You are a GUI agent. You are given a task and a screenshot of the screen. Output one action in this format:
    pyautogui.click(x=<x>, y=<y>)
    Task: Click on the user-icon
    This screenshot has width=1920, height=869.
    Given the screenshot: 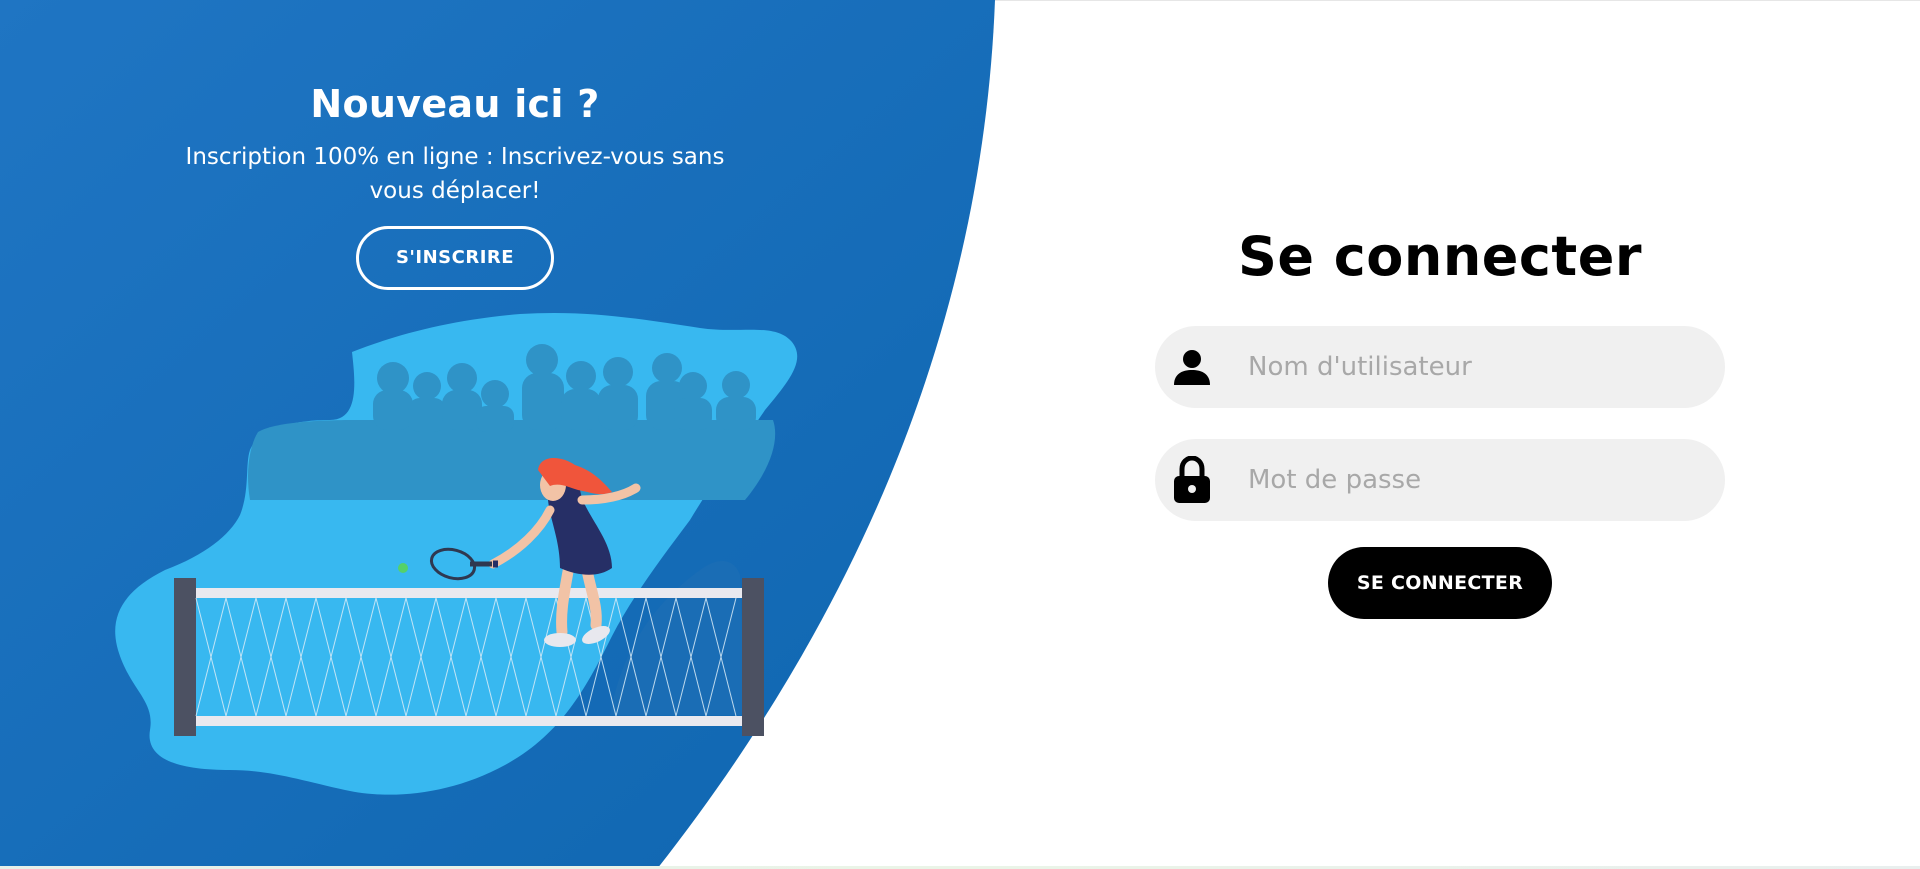 What is the action you would take?
    pyautogui.click(x=1192, y=367)
    